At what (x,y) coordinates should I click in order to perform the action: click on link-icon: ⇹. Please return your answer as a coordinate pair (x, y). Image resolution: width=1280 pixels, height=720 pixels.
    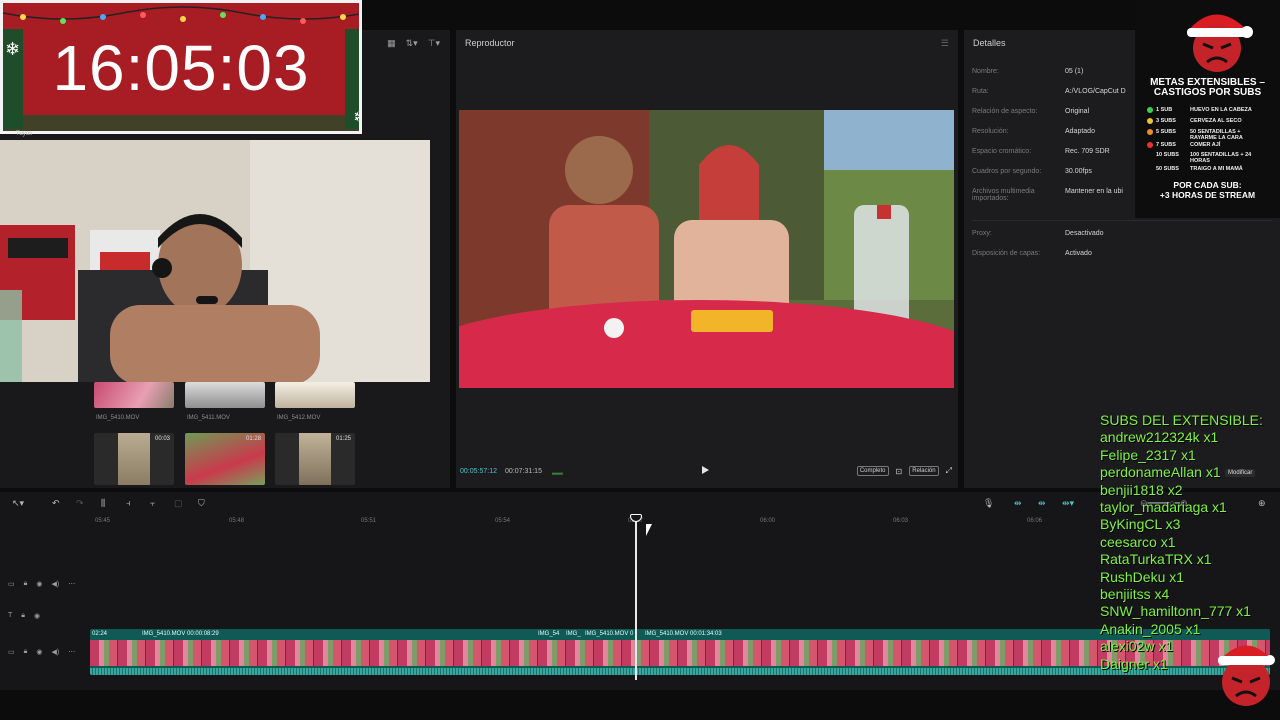
    Looking at the image, I should click on (1018, 503).